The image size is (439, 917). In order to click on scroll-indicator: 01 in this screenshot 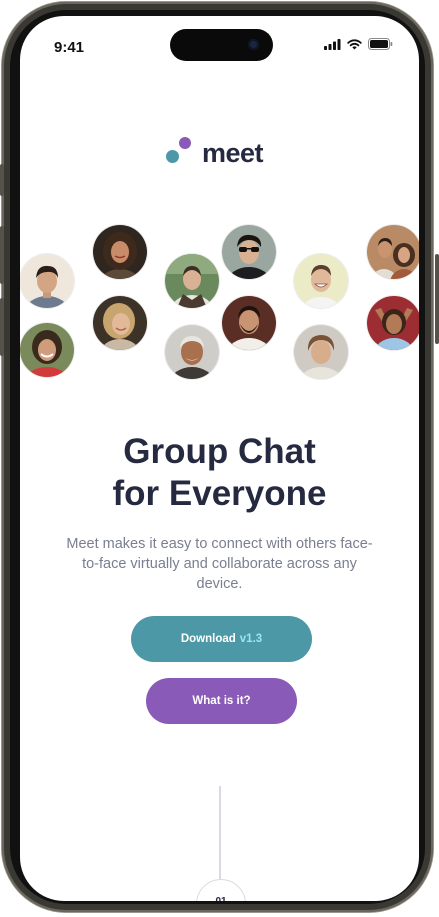, I will do `click(221, 890)`.